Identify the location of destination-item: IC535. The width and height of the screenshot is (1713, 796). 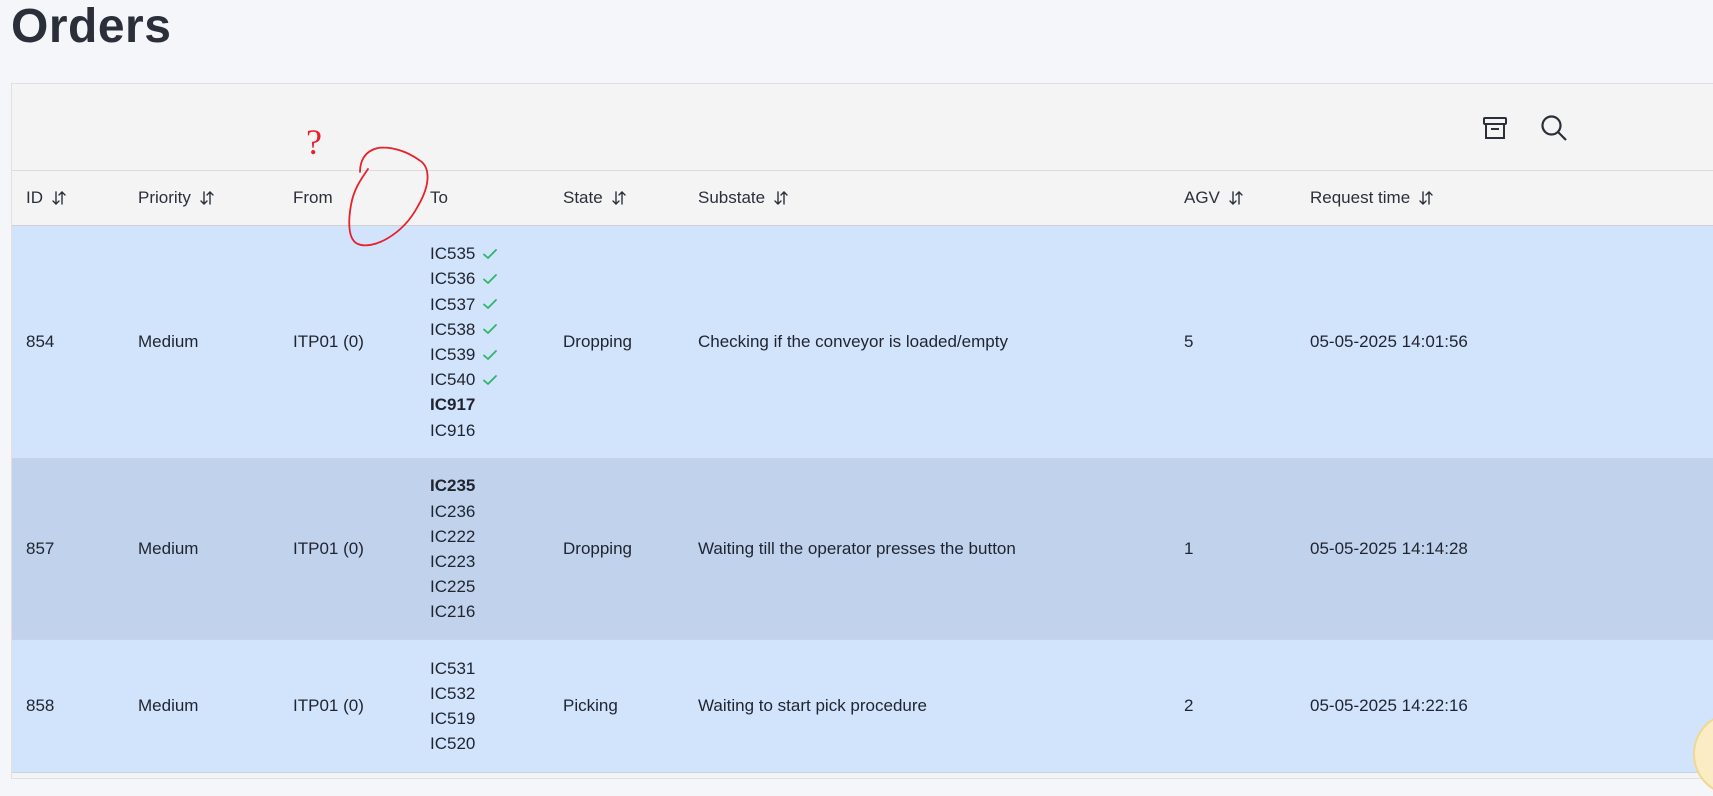
(464, 253).